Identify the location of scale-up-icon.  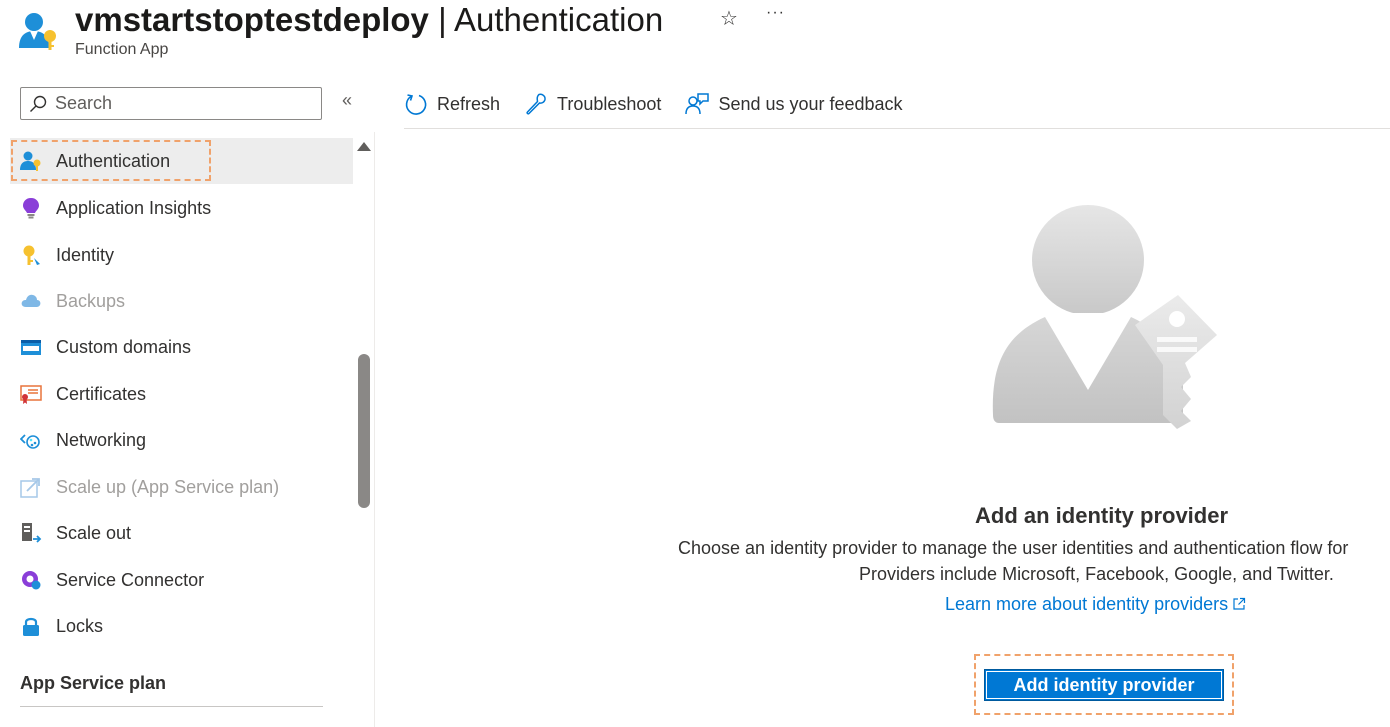
(30, 488).